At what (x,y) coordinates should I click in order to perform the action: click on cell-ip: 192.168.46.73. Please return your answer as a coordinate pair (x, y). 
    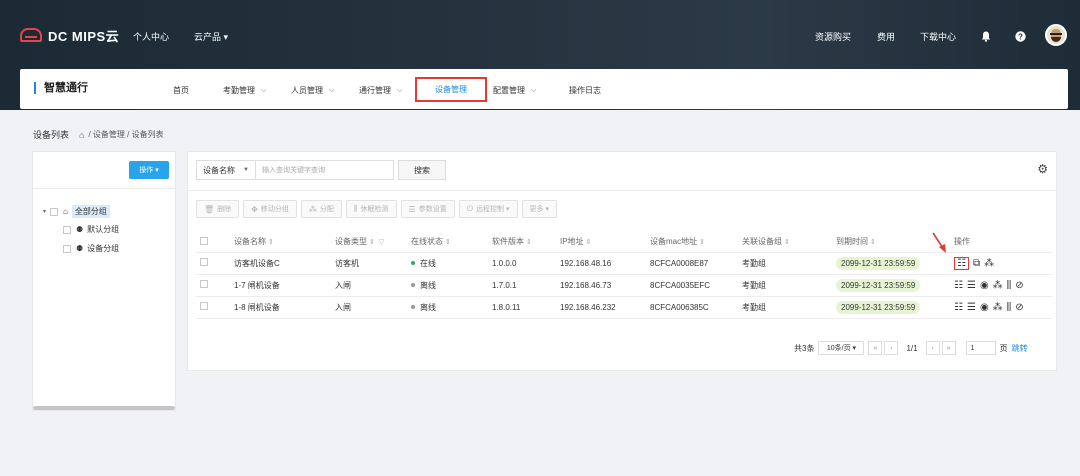
    Looking at the image, I should click on (601, 285).